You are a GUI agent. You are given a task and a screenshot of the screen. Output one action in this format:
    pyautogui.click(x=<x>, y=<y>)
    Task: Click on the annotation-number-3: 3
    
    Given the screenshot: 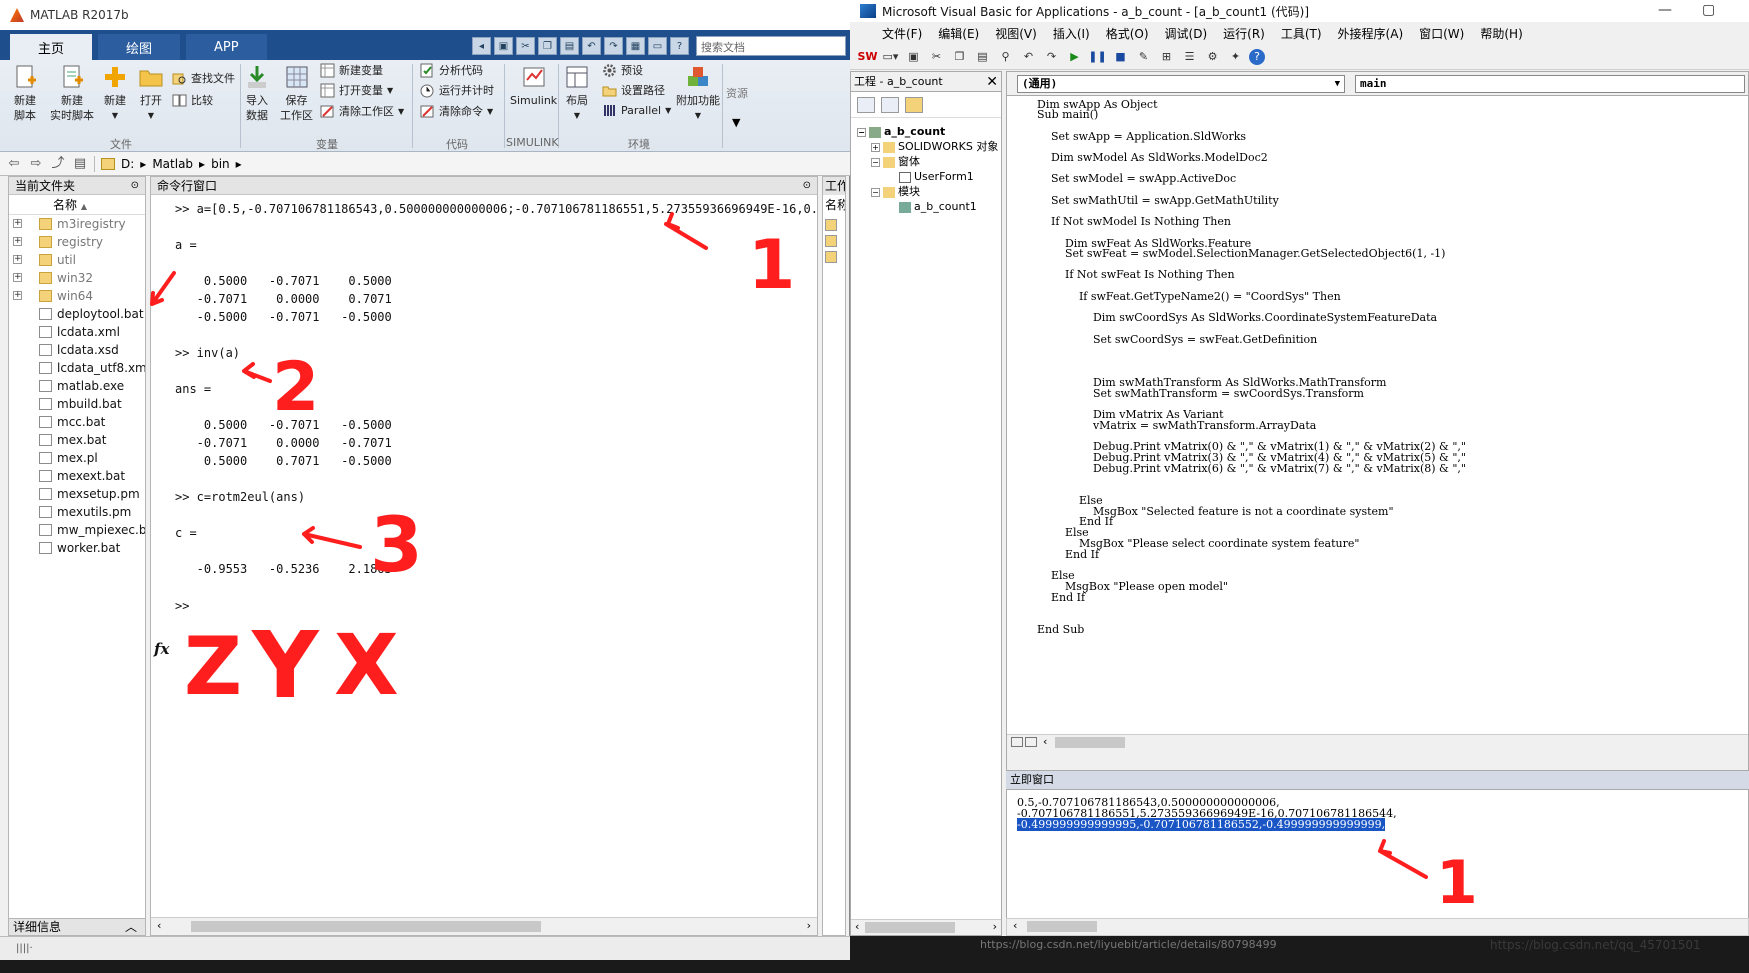 What is the action you would take?
    pyautogui.click(x=396, y=544)
    